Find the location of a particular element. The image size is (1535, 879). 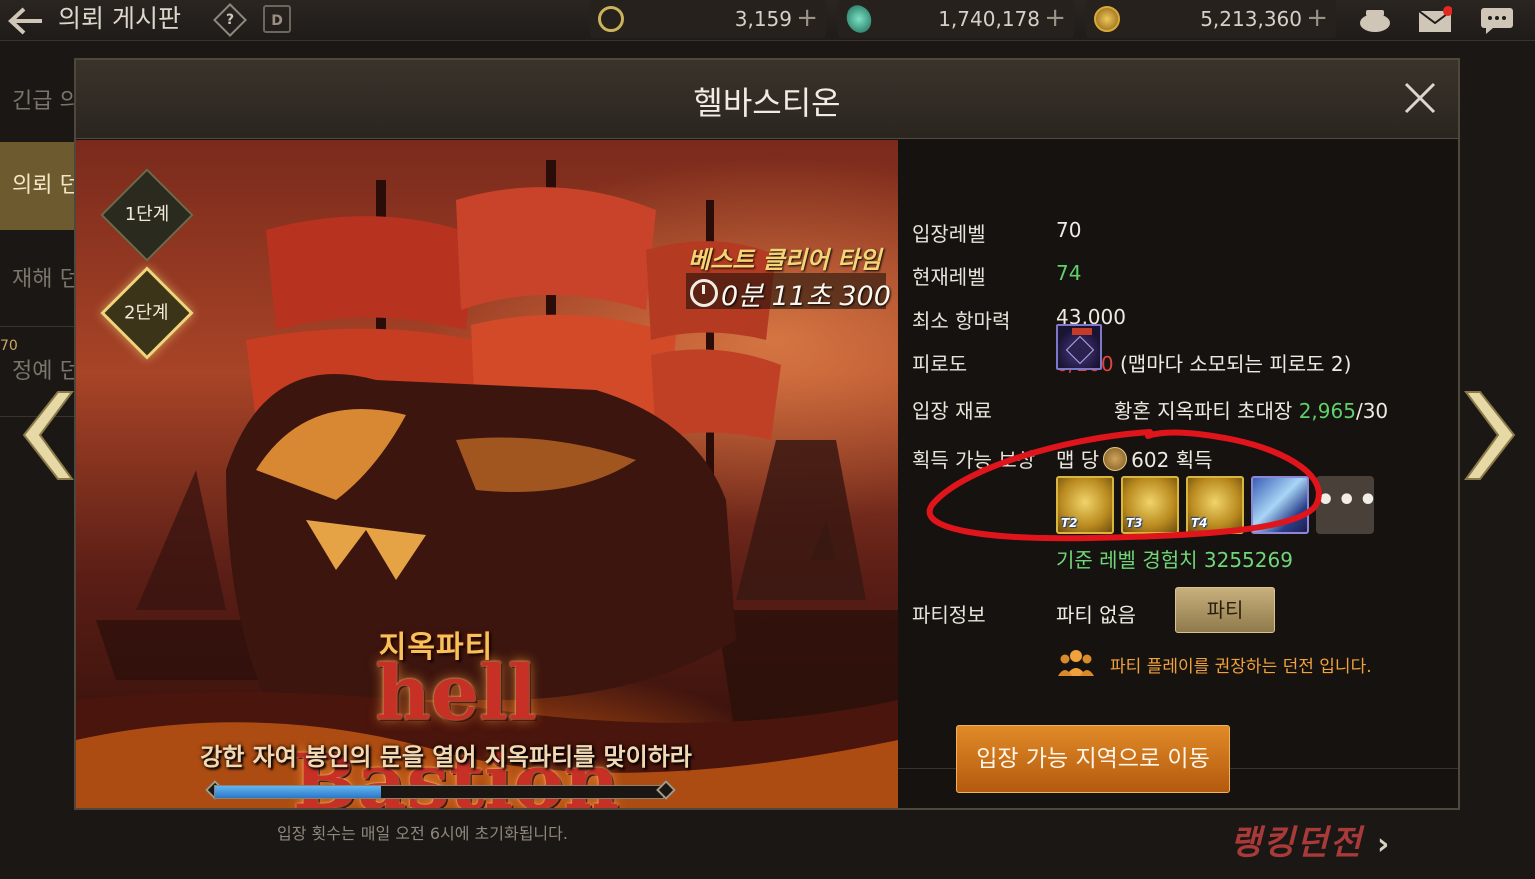

material-label: 입장 재료 is located at coordinates (952, 411).